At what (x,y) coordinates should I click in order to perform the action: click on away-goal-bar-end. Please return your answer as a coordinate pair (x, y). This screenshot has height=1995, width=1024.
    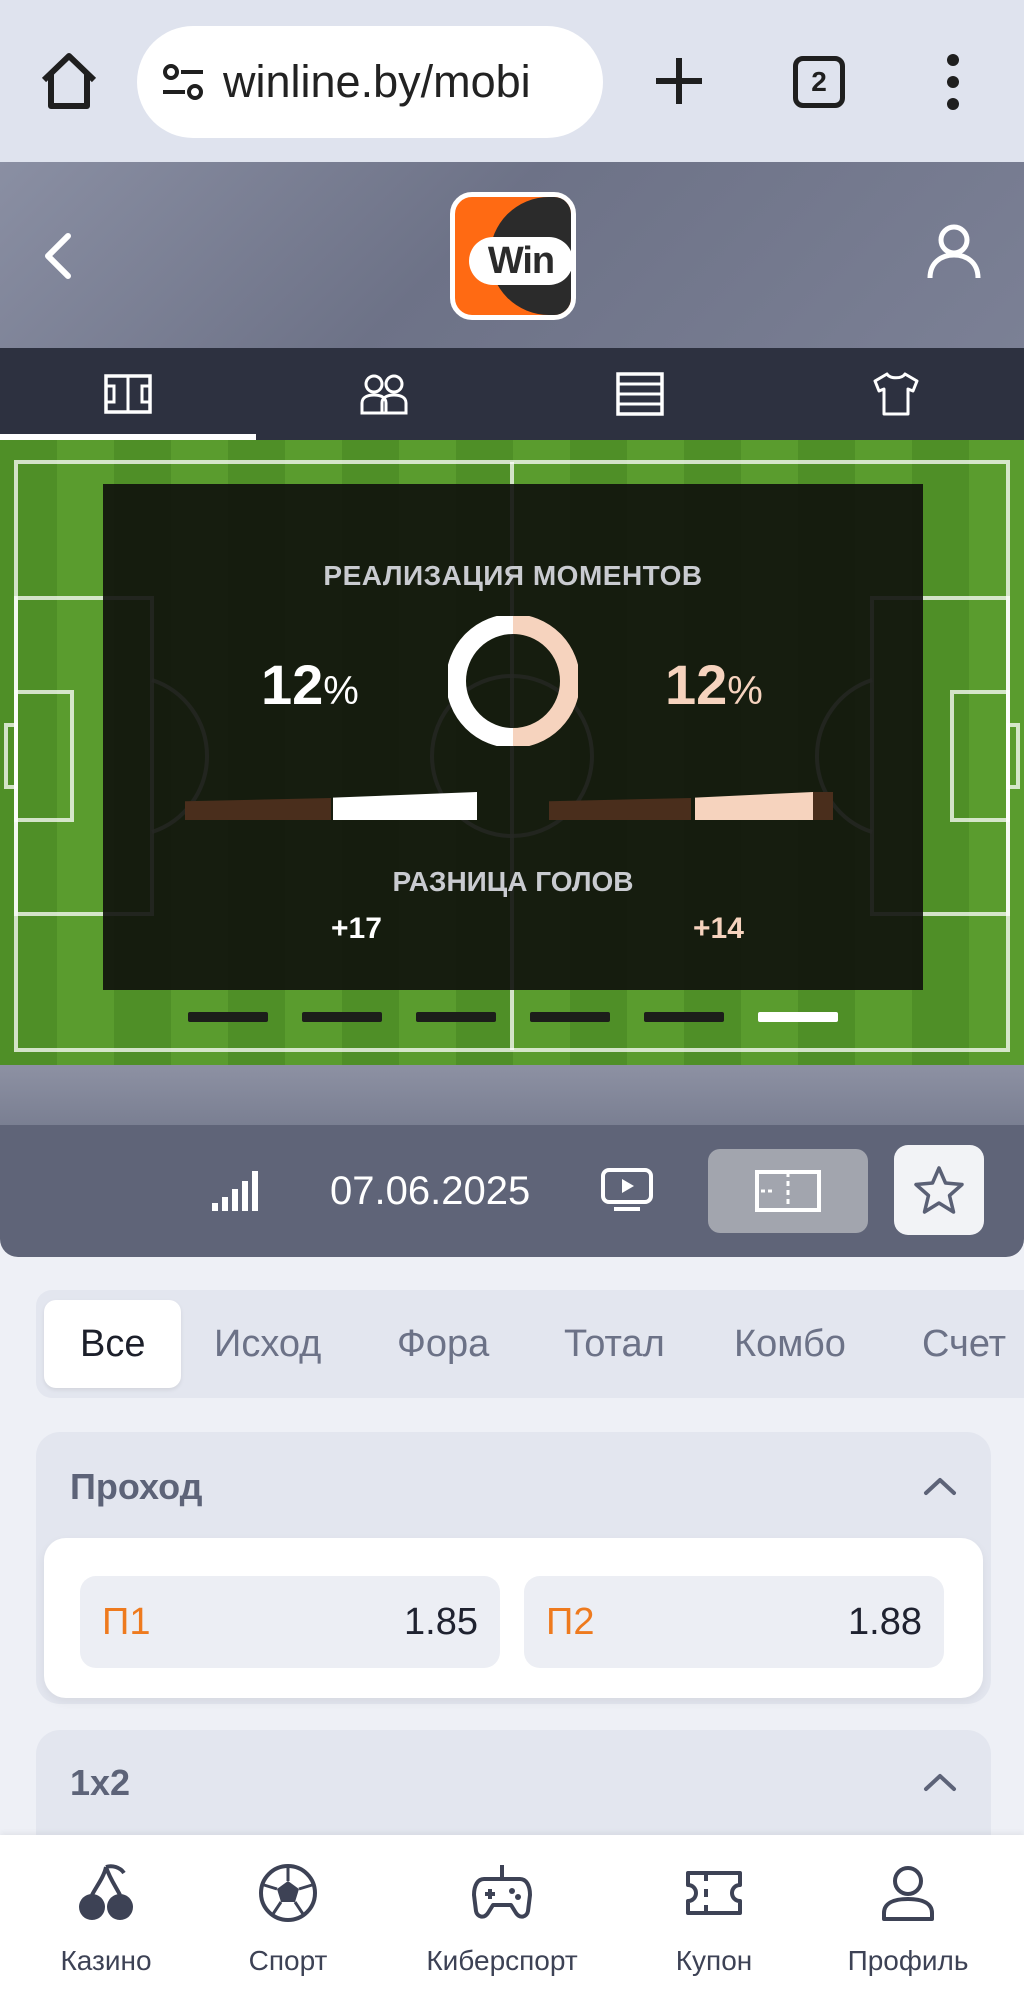
    Looking at the image, I should click on (823, 806).